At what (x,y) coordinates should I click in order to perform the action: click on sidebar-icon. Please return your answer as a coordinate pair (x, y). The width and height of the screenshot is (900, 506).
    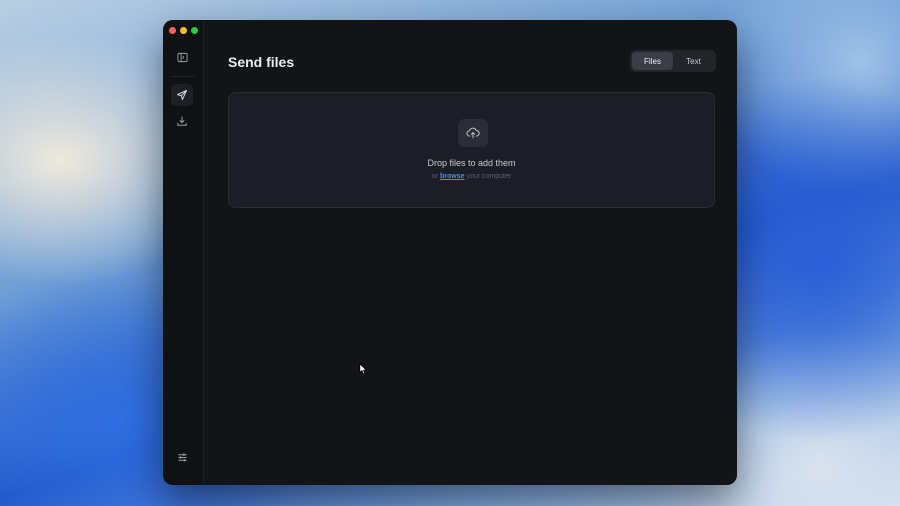
    Looking at the image, I should click on (182, 57).